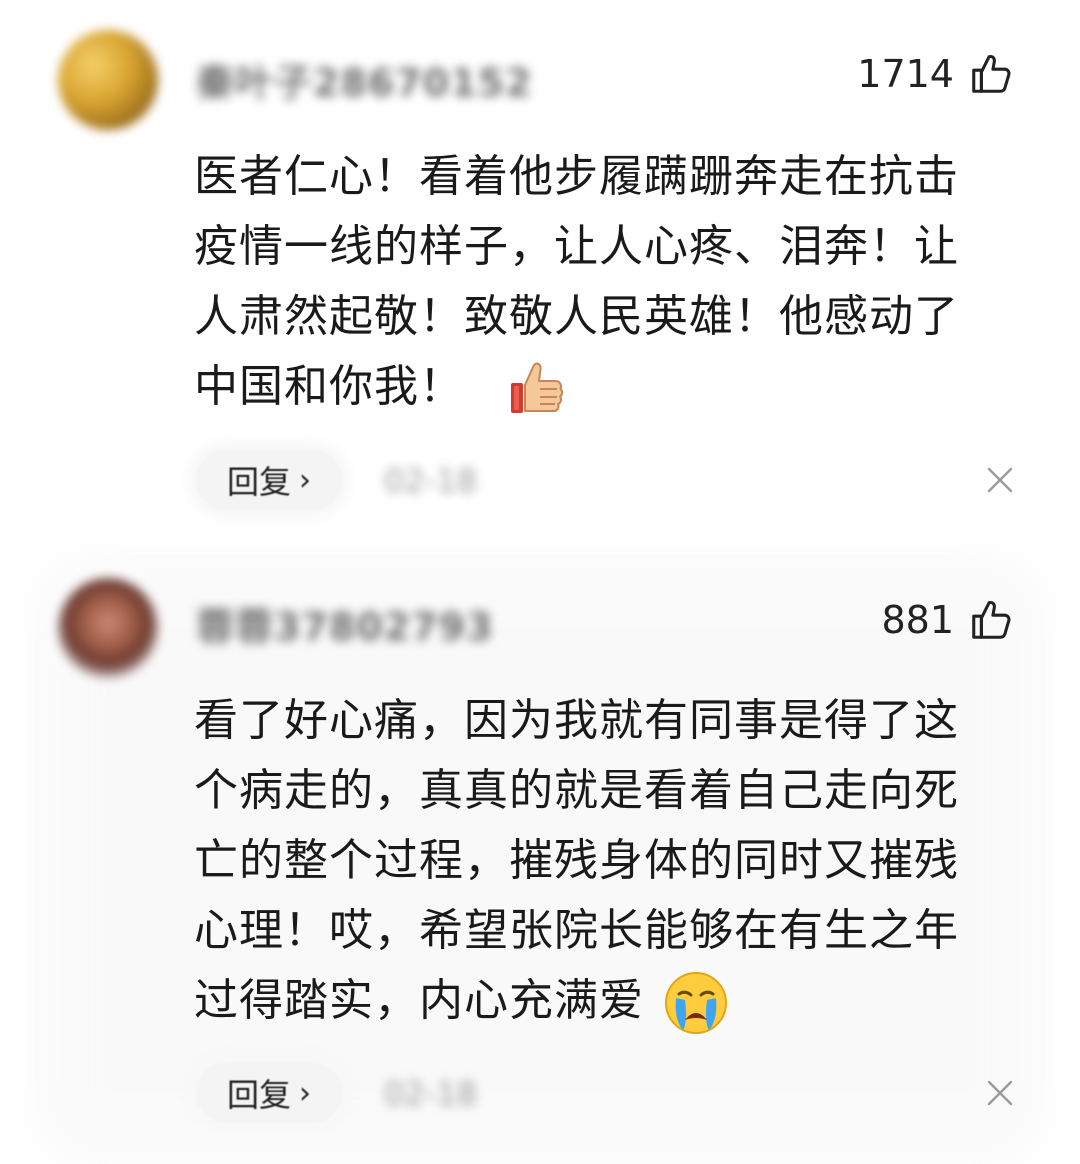 Image resolution: width=1080 pixels, height=1164 pixels. What do you see at coordinates (696, 1003) in the screenshot?
I see `crying-face-emoji` at bounding box center [696, 1003].